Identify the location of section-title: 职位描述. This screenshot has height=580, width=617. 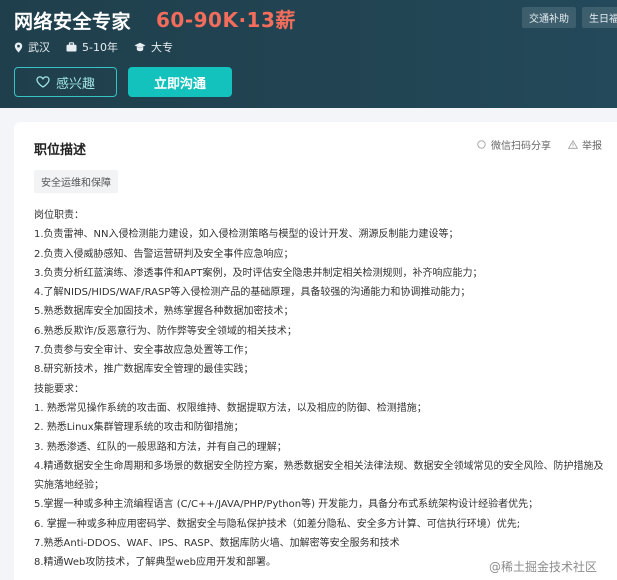
(60, 150).